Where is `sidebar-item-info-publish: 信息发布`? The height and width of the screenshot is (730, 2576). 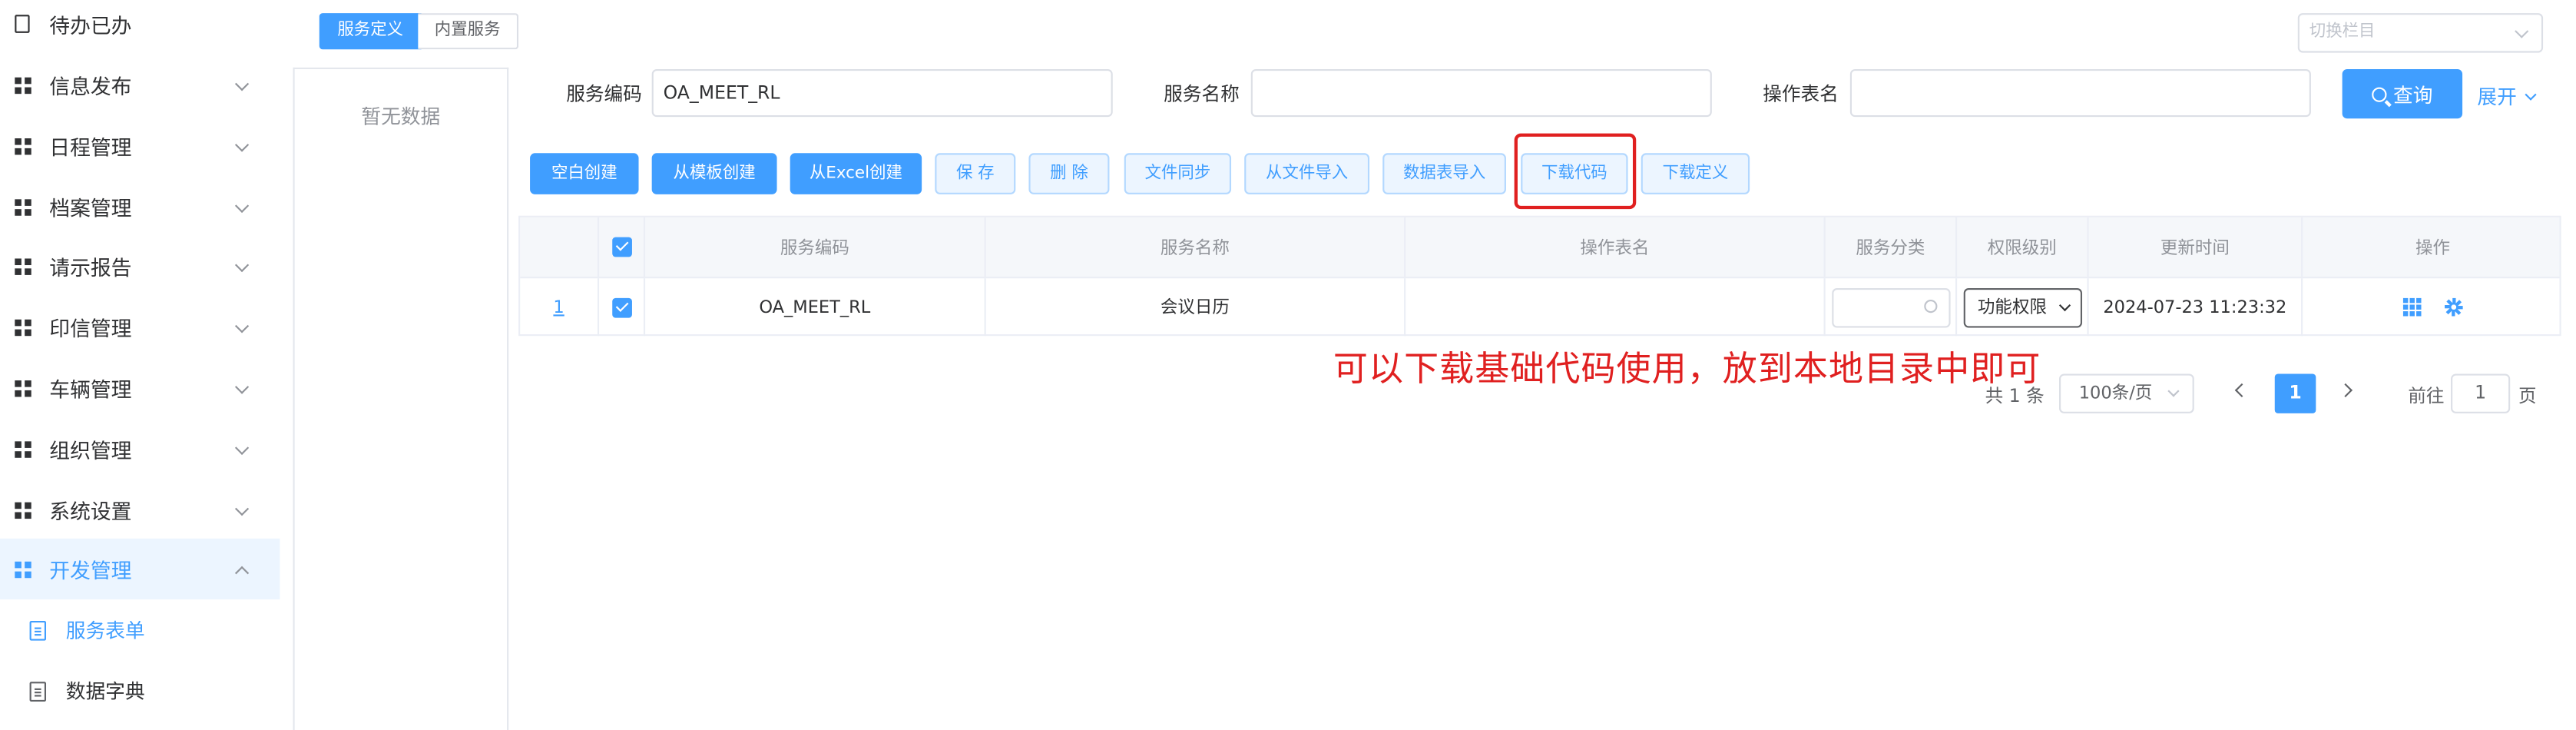 sidebar-item-info-publish: 信息发布 is located at coordinates (140, 85).